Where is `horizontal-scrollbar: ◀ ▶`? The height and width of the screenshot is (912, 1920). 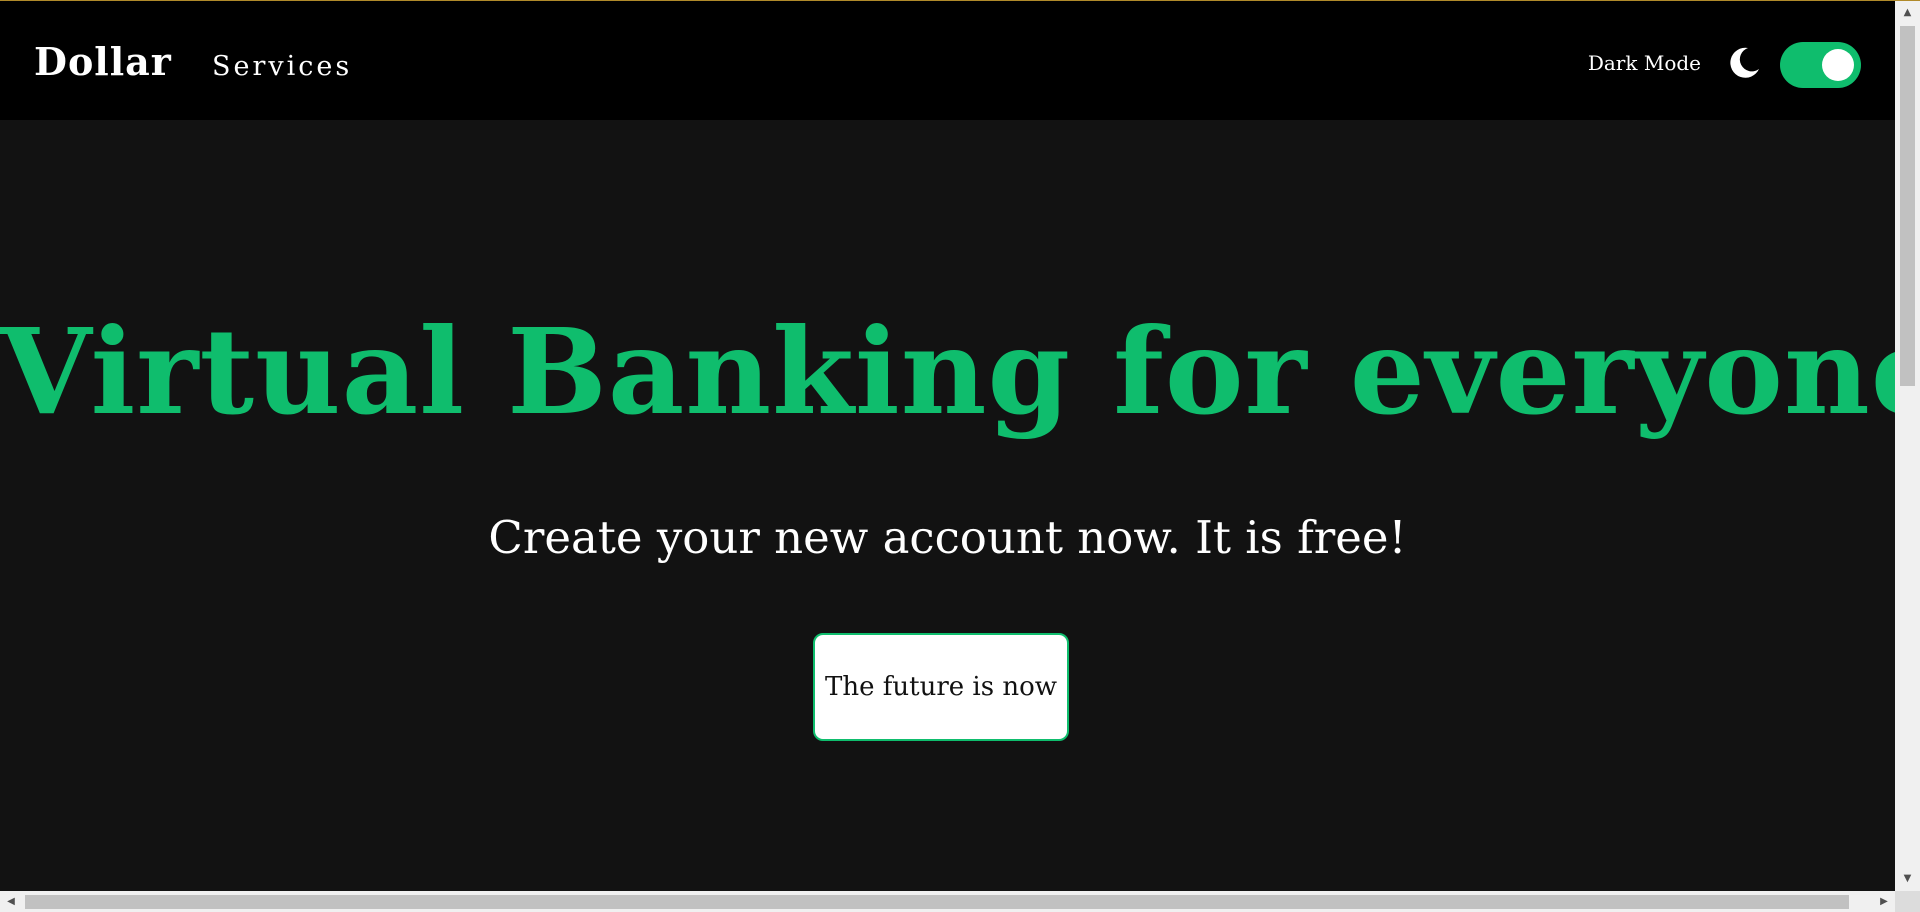
horizontal-scrollbar: ◀ ▶ is located at coordinates (947, 901).